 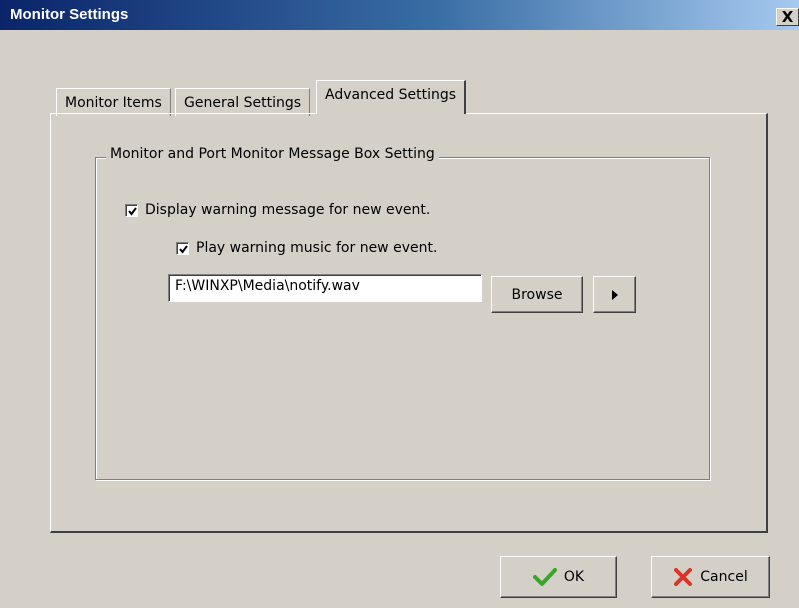 I want to click on cancel-label: Cancel, so click(x=724, y=577).